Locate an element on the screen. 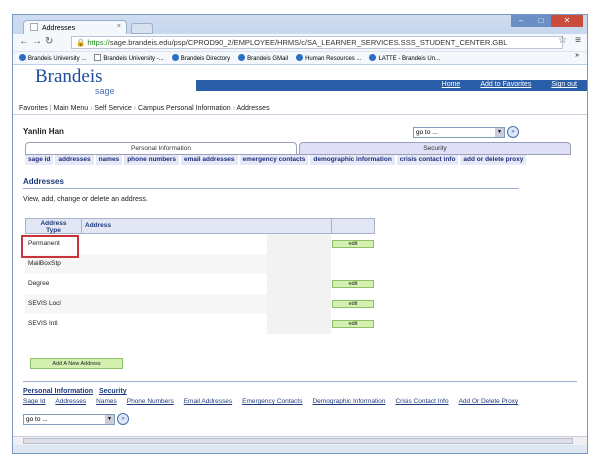 The width and height of the screenshot is (600, 458). subnav-sage-id: sage id is located at coordinates (40, 160).